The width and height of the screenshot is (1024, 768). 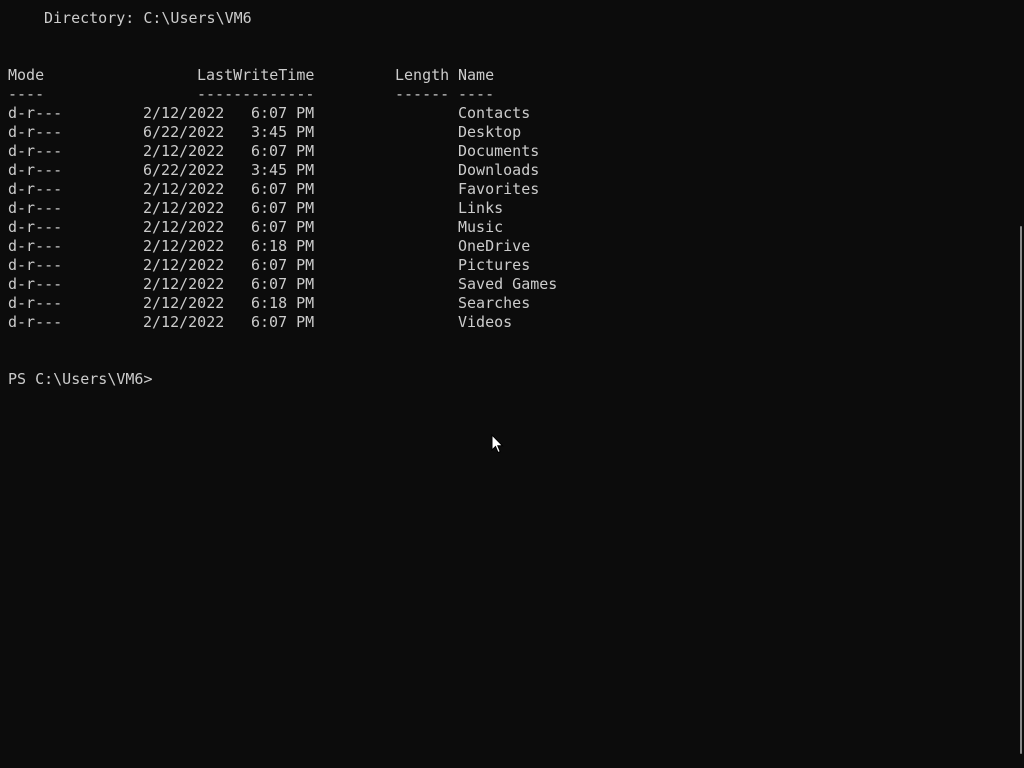 I want to click on row-name: Music, so click(x=481, y=227).